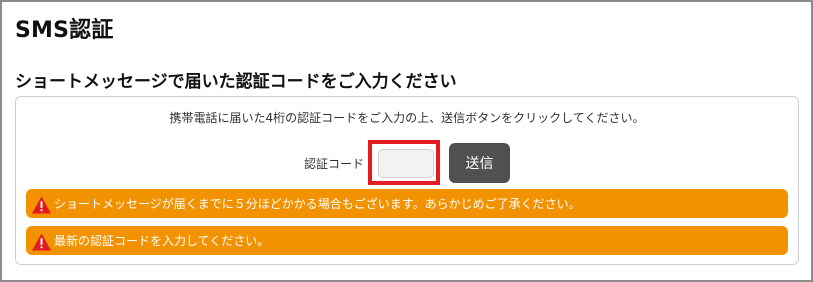  Describe the element at coordinates (64, 30) in the screenshot. I see `page-title: SMS認証` at that location.